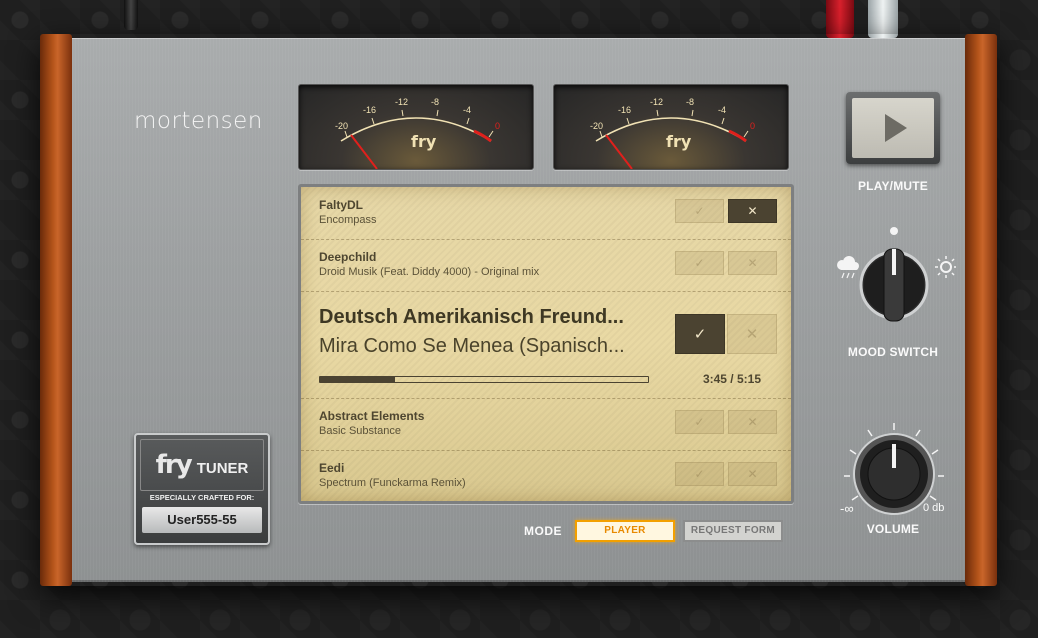 This screenshot has height=638, width=1038. What do you see at coordinates (847, 508) in the screenshot?
I see `volume-min-label: -∞` at bounding box center [847, 508].